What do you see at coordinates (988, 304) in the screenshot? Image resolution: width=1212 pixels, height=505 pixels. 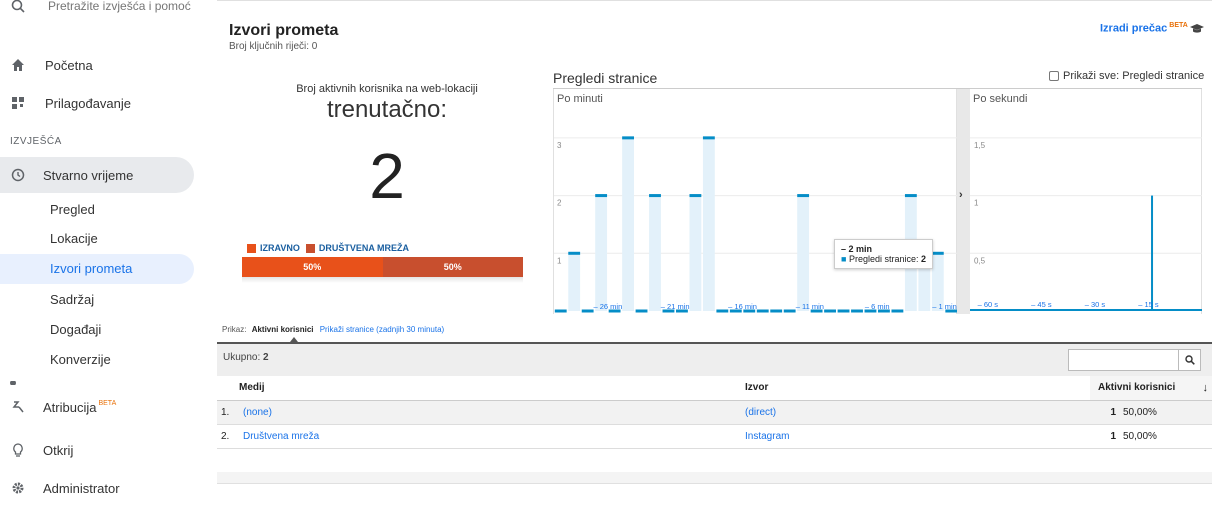 I see `second-xtick-label: – 60 s` at bounding box center [988, 304].